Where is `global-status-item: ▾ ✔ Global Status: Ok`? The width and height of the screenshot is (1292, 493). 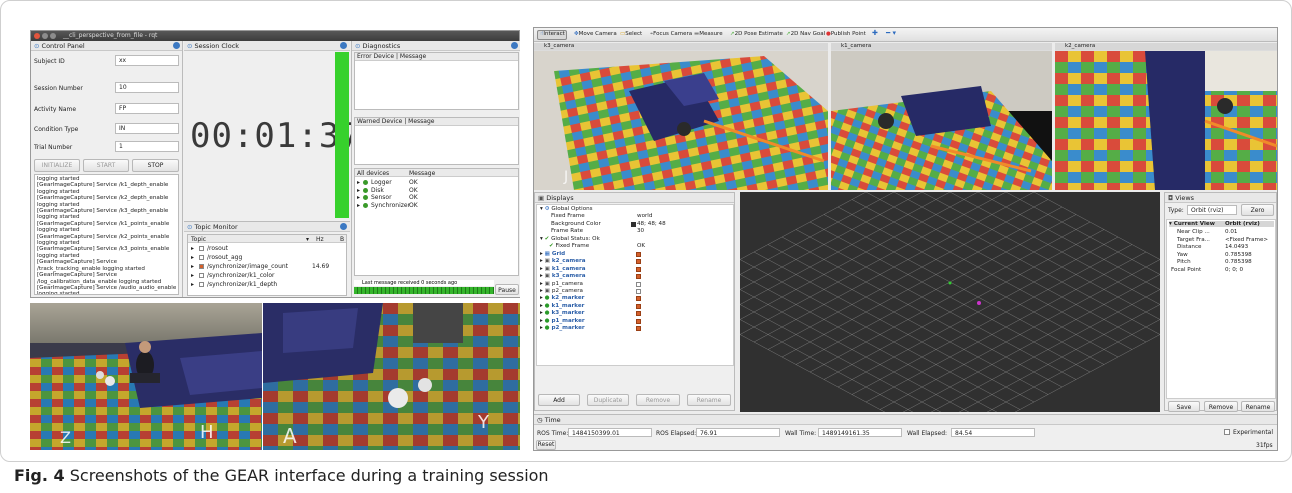 global-status-item: ▾ ✔ Global Status: Ok is located at coordinates (570, 239).